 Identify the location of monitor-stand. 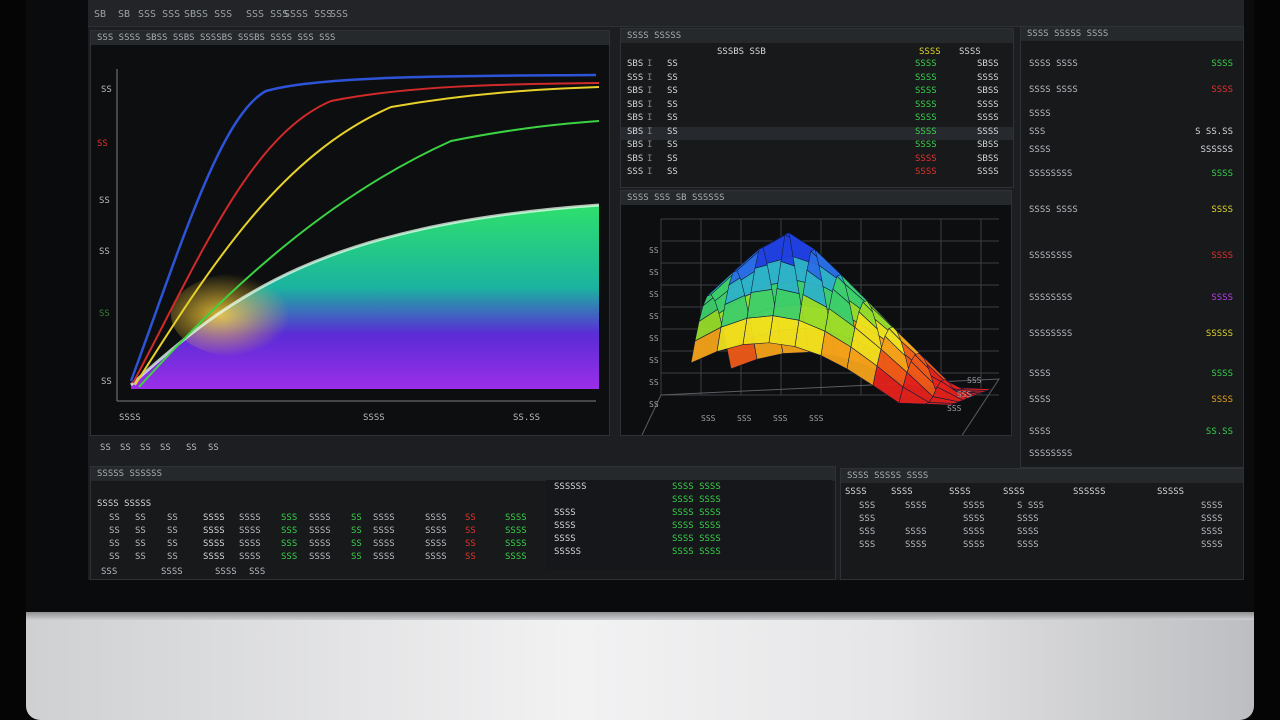
(640, 666).